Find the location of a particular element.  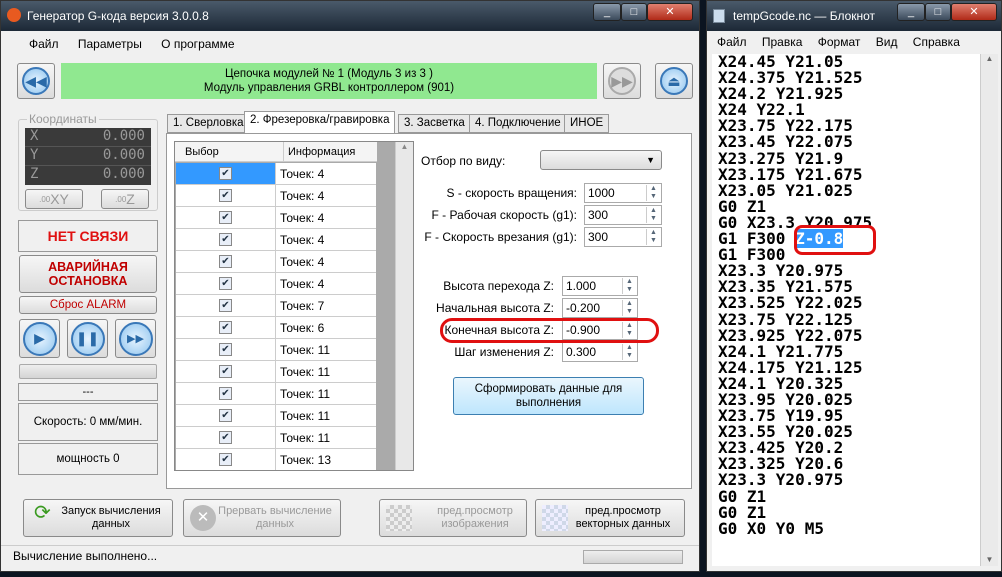

menu-view: Вид is located at coordinates (887, 42).